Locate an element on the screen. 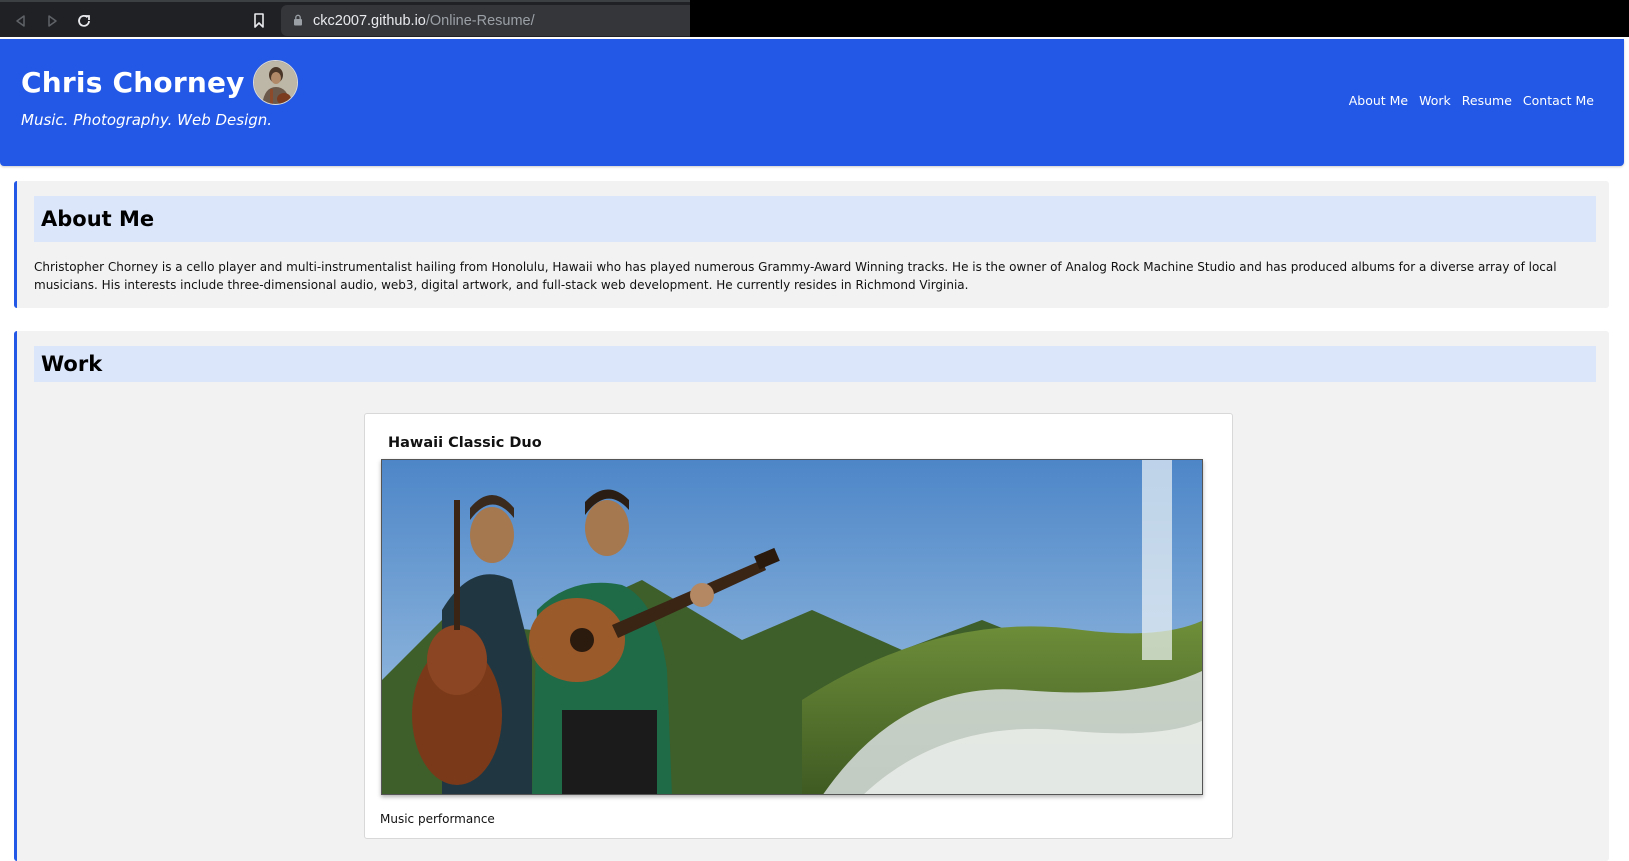 The width and height of the screenshot is (1629, 861). nav-link-resume: Resume is located at coordinates (1487, 100).